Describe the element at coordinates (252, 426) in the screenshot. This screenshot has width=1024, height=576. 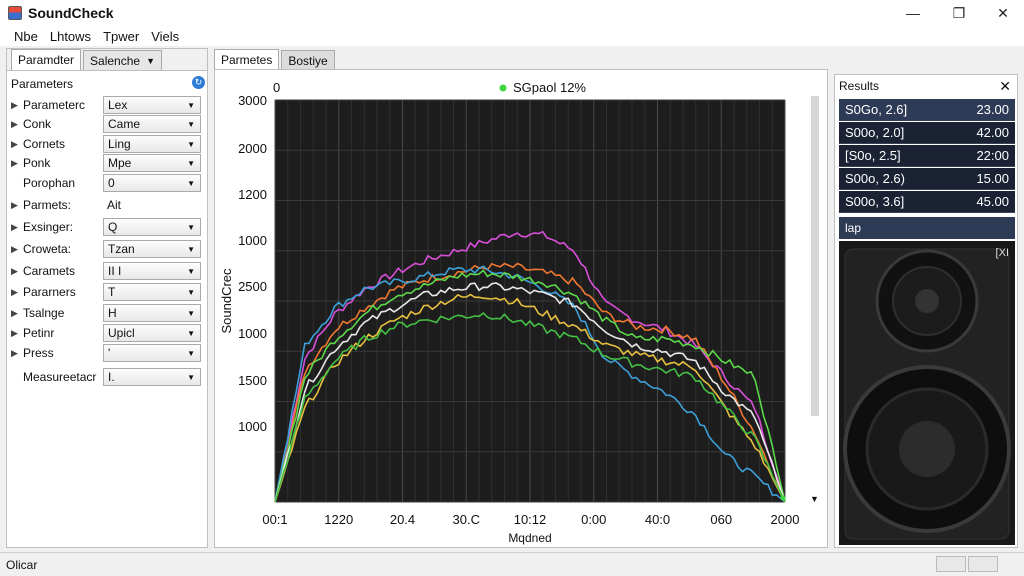
I see `y-tick-label: 1000` at that location.